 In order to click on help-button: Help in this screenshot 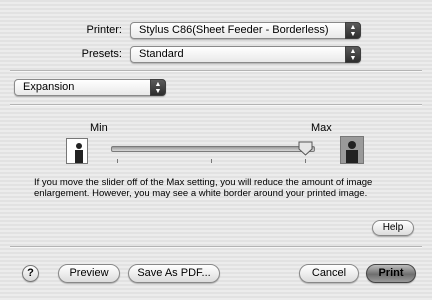, I will do `click(393, 228)`.